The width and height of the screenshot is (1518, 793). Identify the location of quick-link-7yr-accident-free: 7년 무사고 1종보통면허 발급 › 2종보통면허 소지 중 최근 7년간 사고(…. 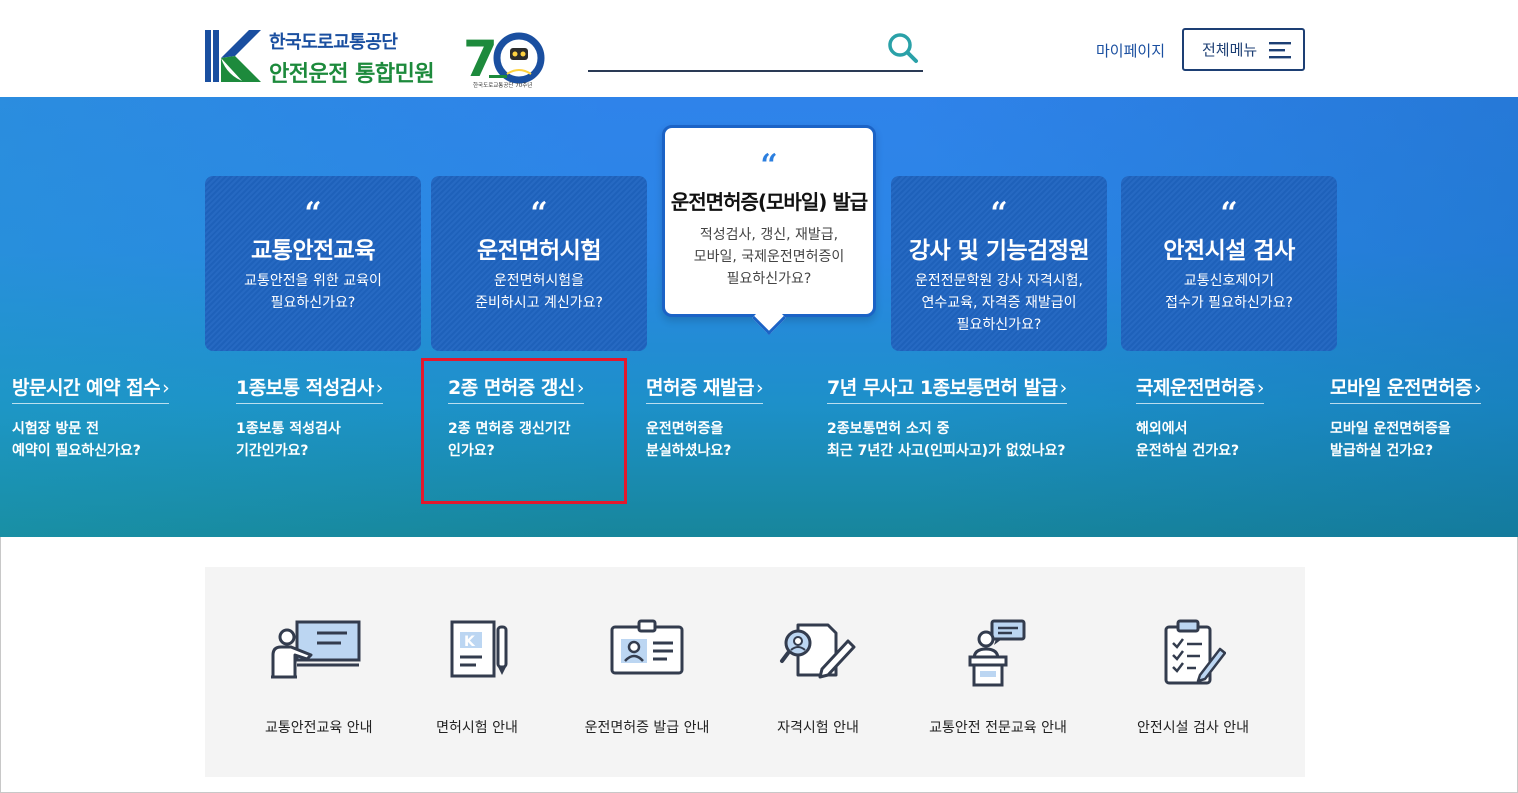
(947, 417).